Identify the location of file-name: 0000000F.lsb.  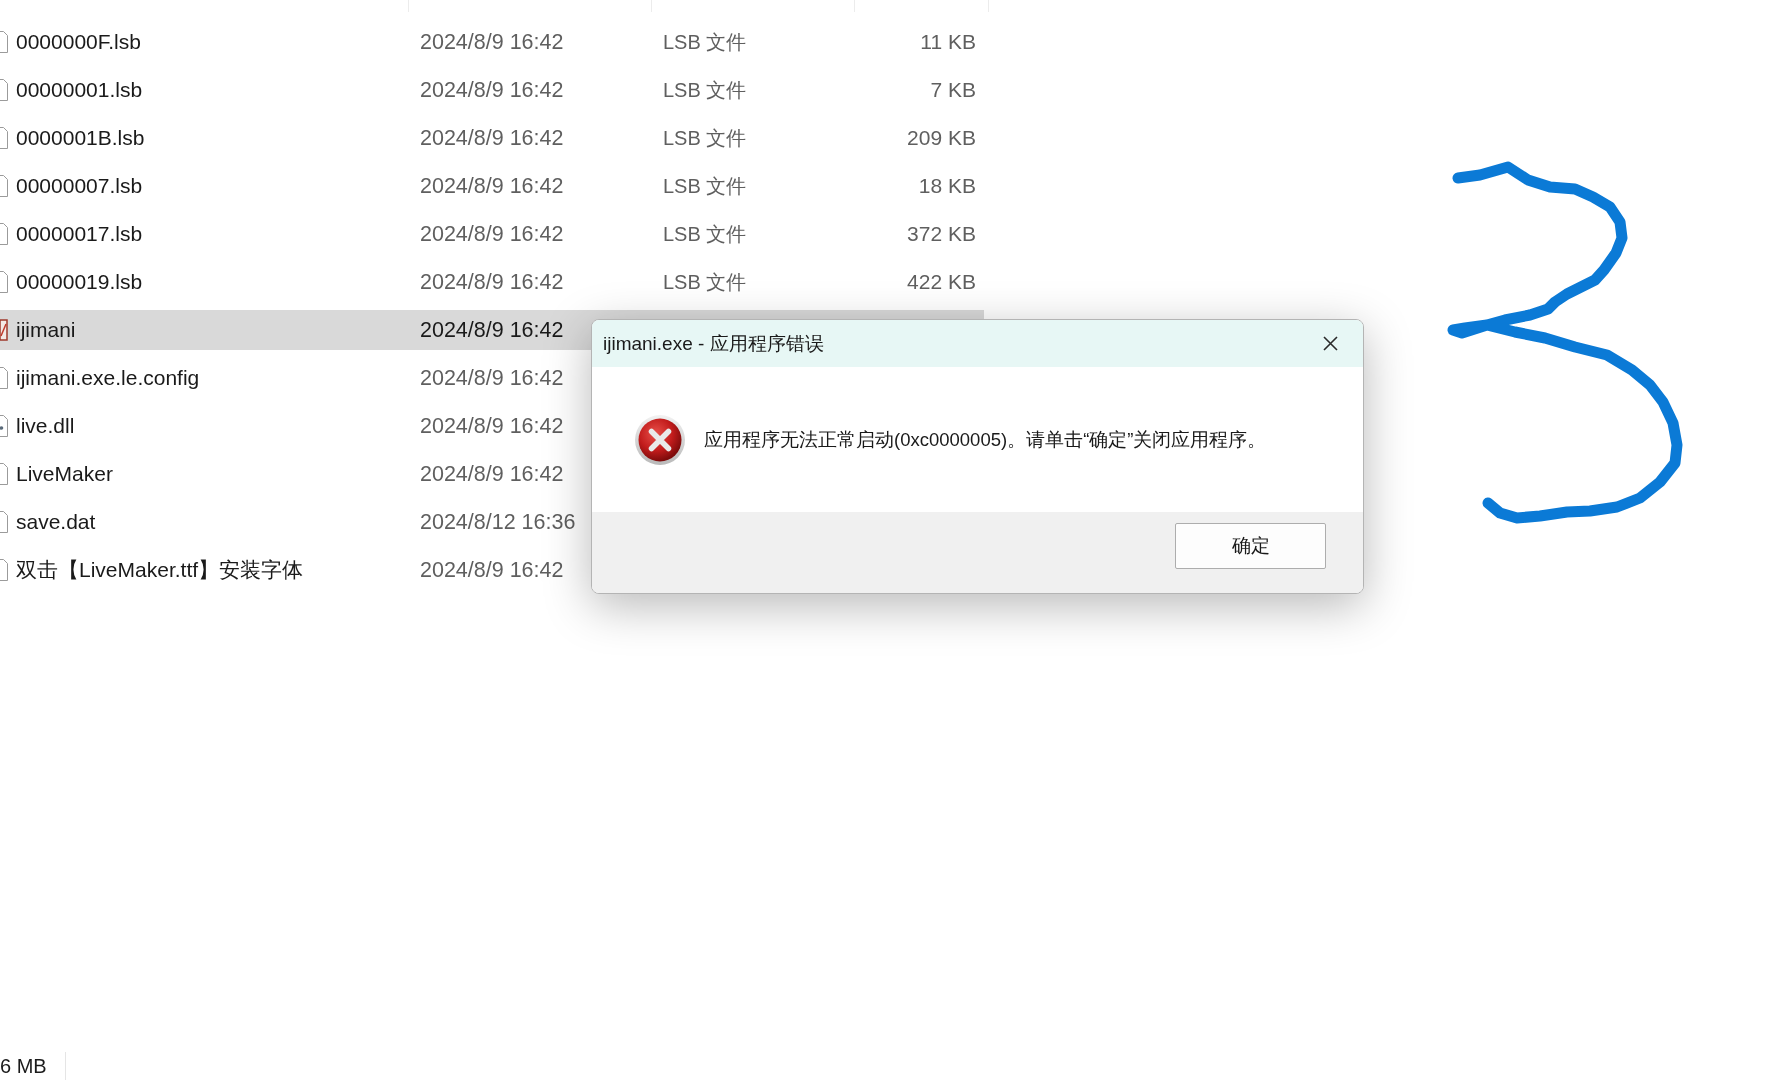
(78, 41).